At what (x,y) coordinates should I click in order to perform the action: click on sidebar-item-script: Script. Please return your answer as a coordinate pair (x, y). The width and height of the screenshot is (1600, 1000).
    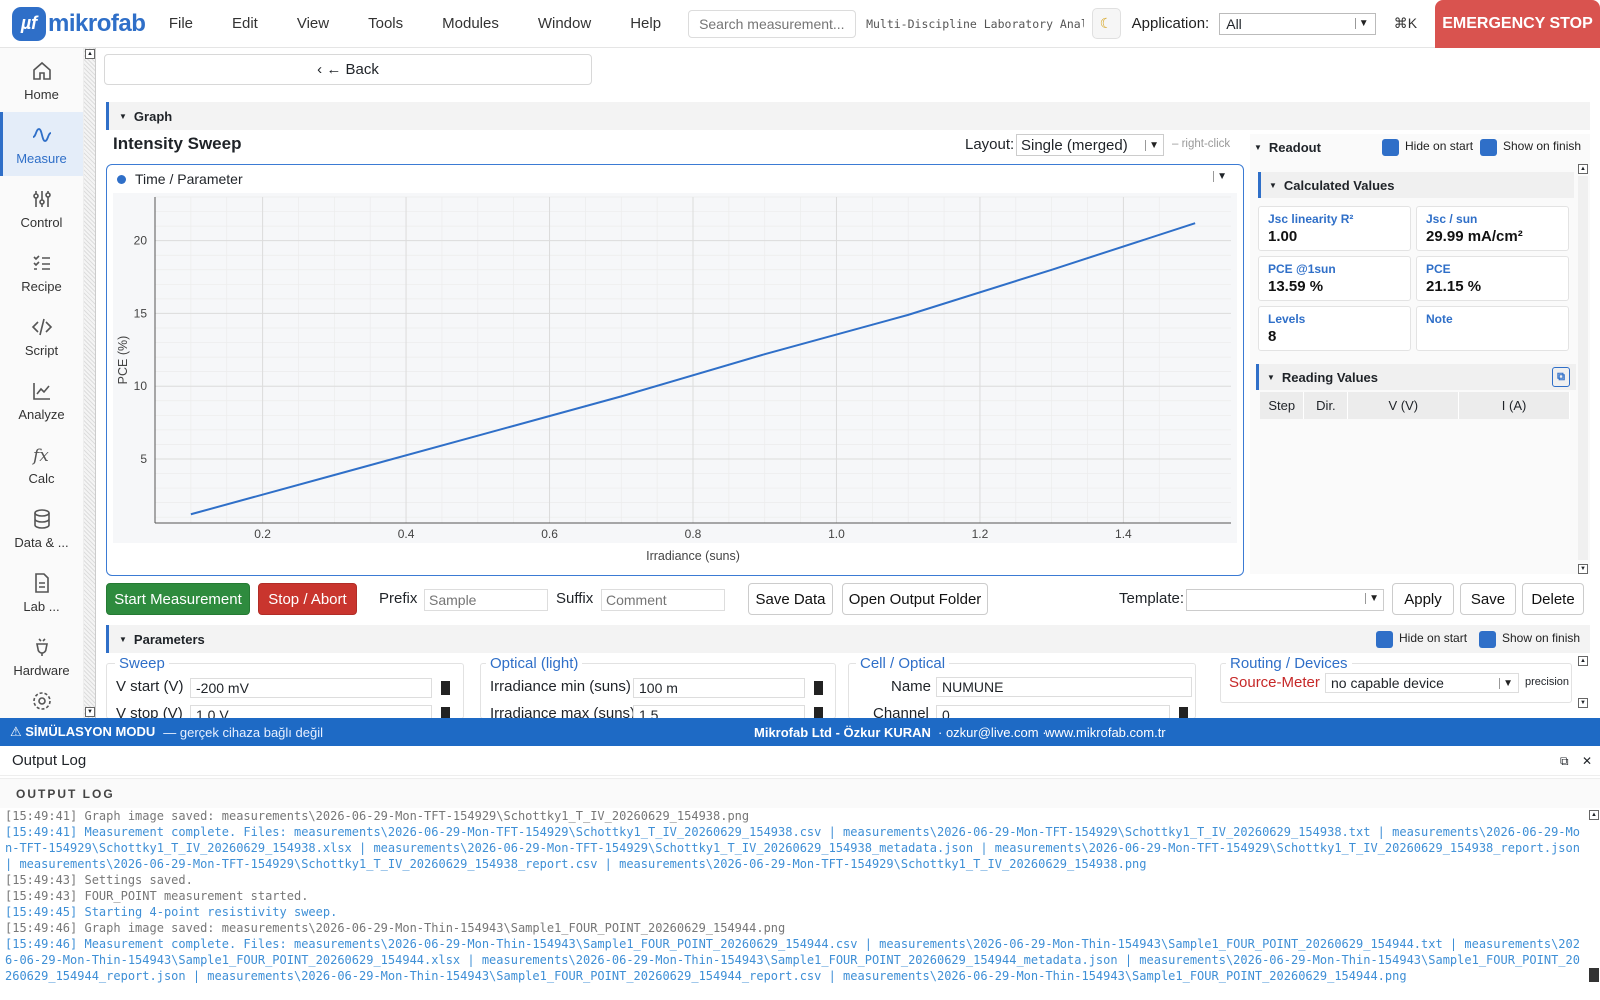
    Looking at the image, I should click on (41, 336).